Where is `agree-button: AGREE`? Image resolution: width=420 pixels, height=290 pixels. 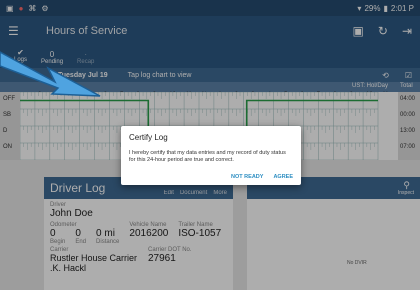
agree-button: AGREE is located at coordinates (283, 177).